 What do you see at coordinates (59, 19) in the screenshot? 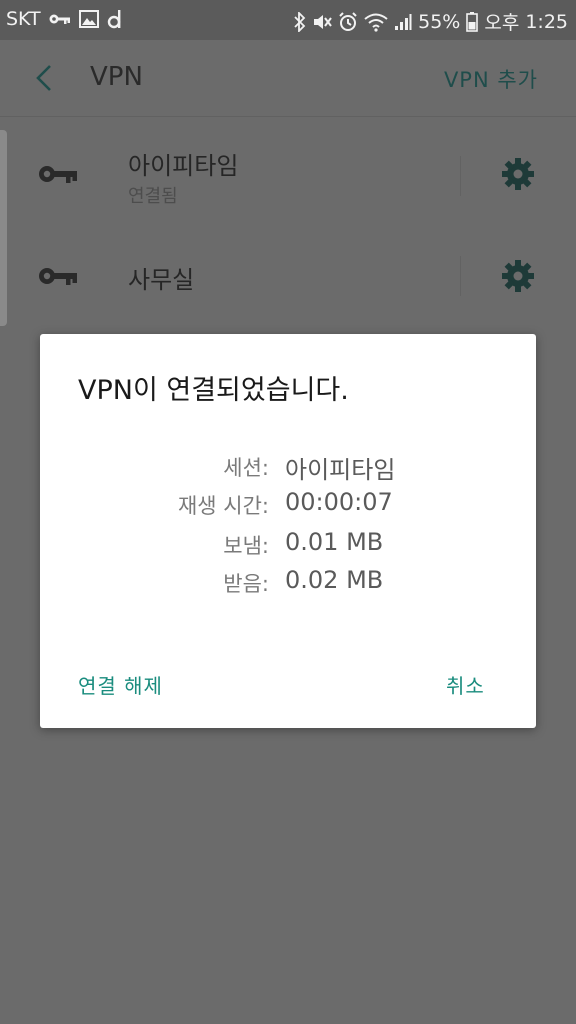
I see `key-icon` at bounding box center [59, 19].